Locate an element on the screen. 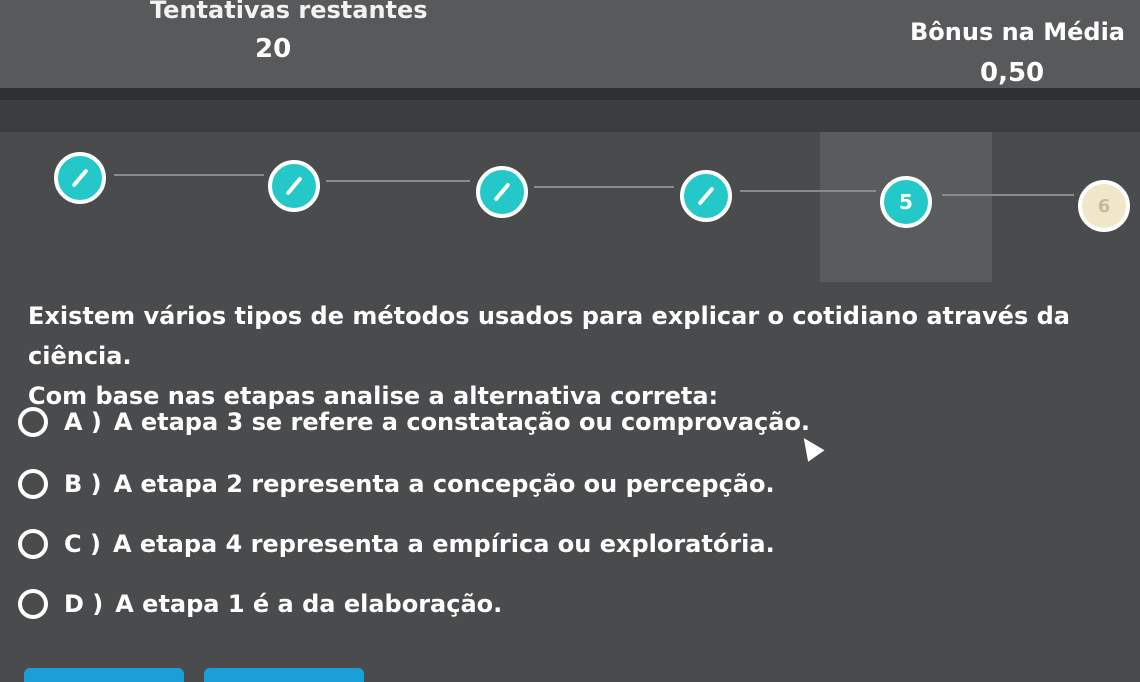 This screenshot has width=1140, height=682. option-letter: B ) is located at coordinates (83, 484).